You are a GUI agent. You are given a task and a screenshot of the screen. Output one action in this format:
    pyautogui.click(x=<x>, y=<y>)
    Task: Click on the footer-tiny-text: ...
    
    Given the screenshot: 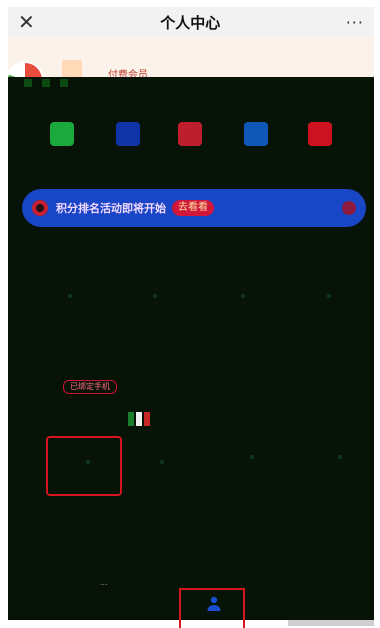 What is the action you would take?
    pyautogui.click(x=104, y=582)
    